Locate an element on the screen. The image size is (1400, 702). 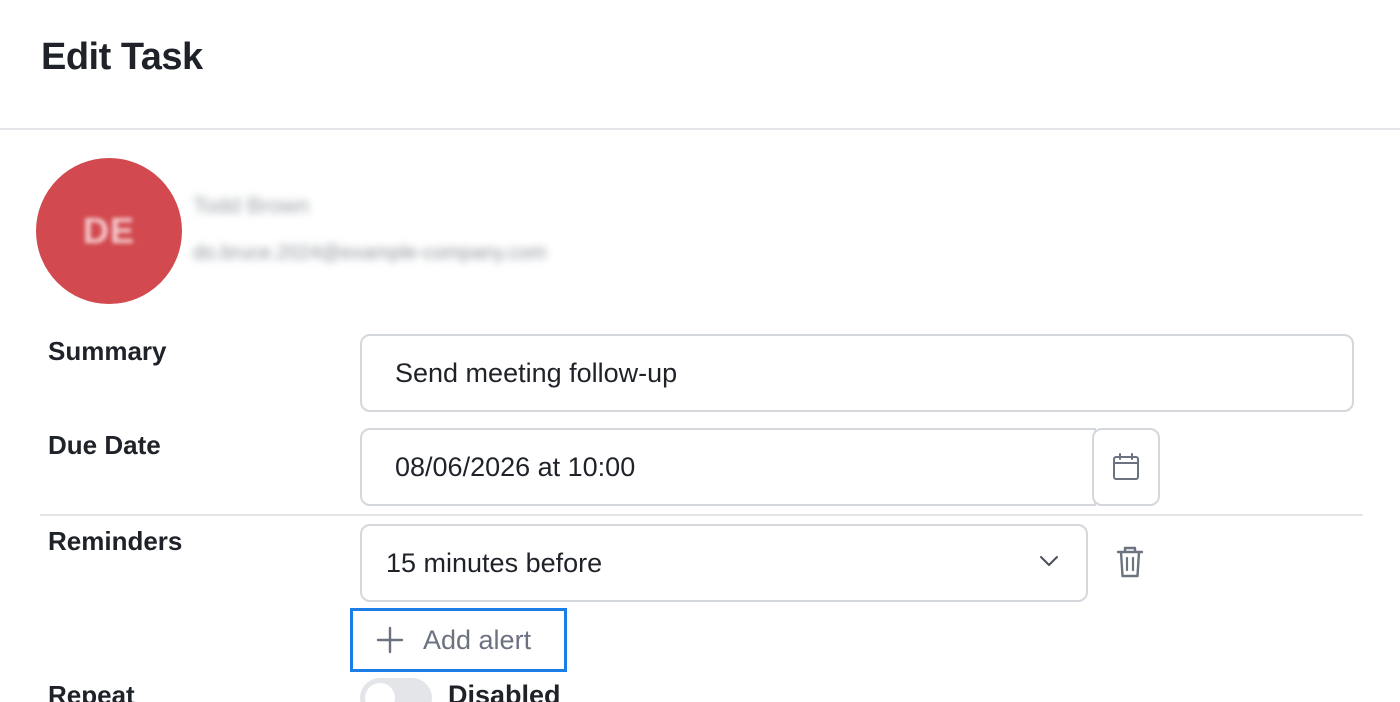
summary-input: Send meeting follow-up is located at coordinates (857, 373).